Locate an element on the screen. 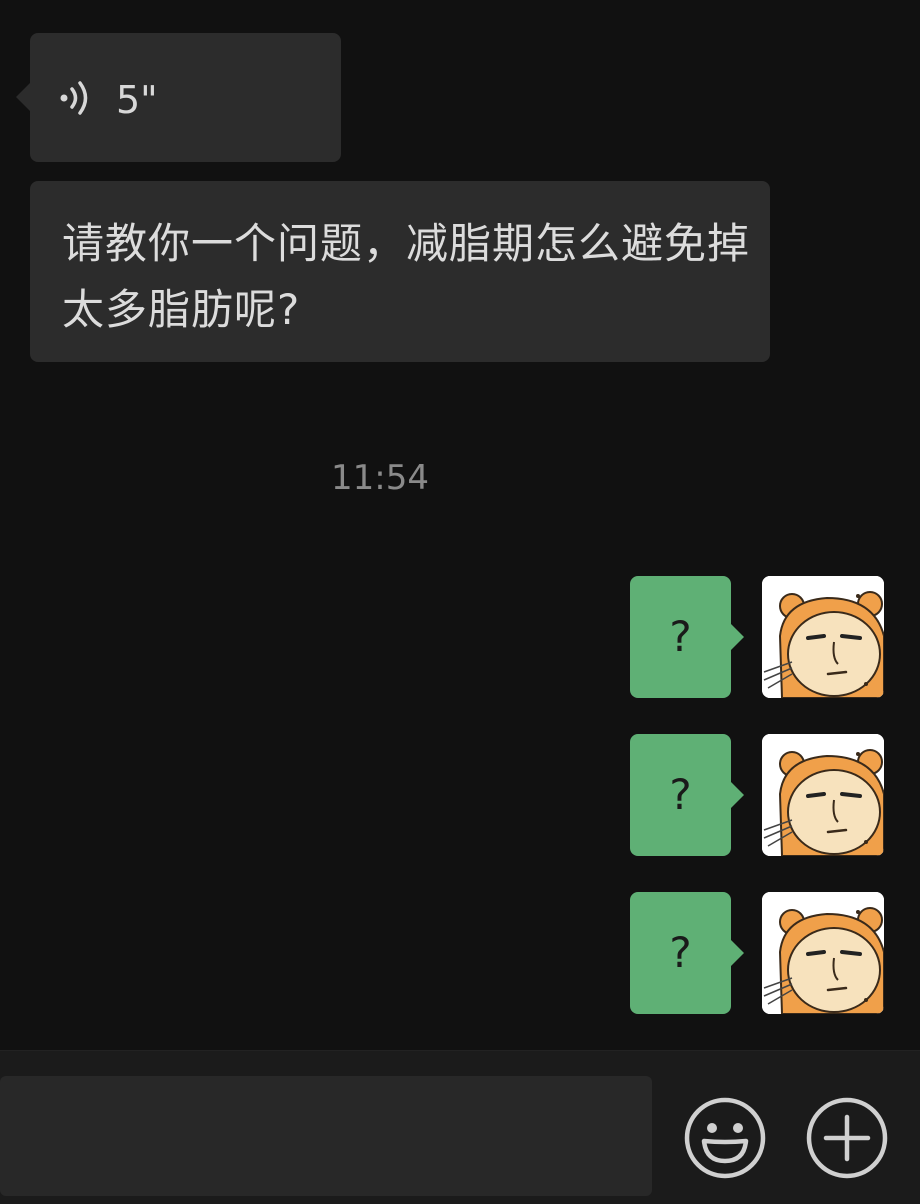 The height and width of the screenshot is (1204, 920). message-input is located at coordinates (326, 1136).